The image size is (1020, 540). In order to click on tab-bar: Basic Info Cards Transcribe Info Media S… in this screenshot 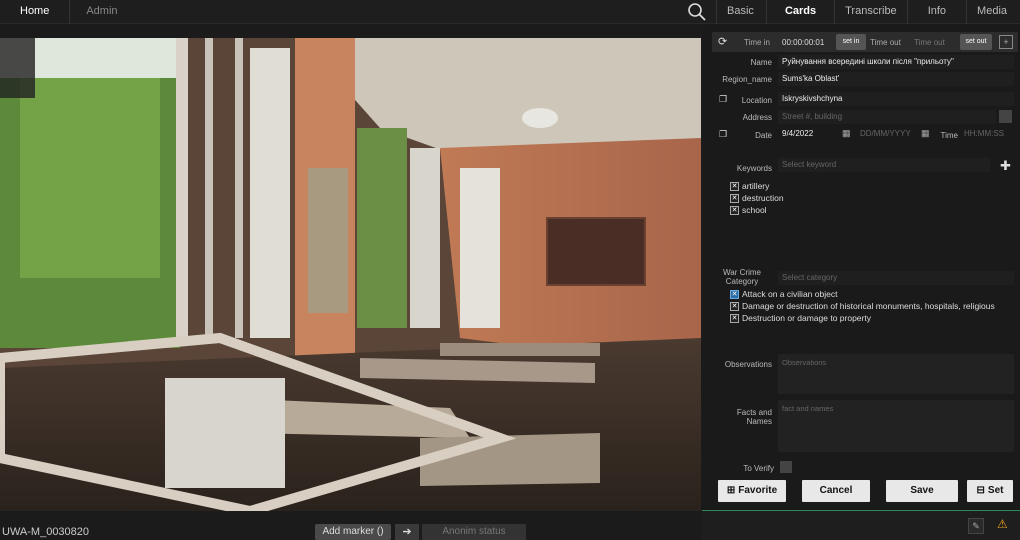, I will do `click(868, 19)`.